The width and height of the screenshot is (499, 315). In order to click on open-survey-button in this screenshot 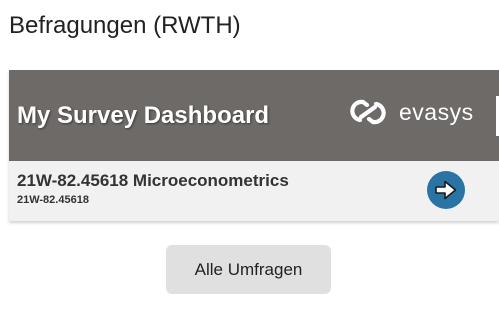, I will do `click(446, 190)`.